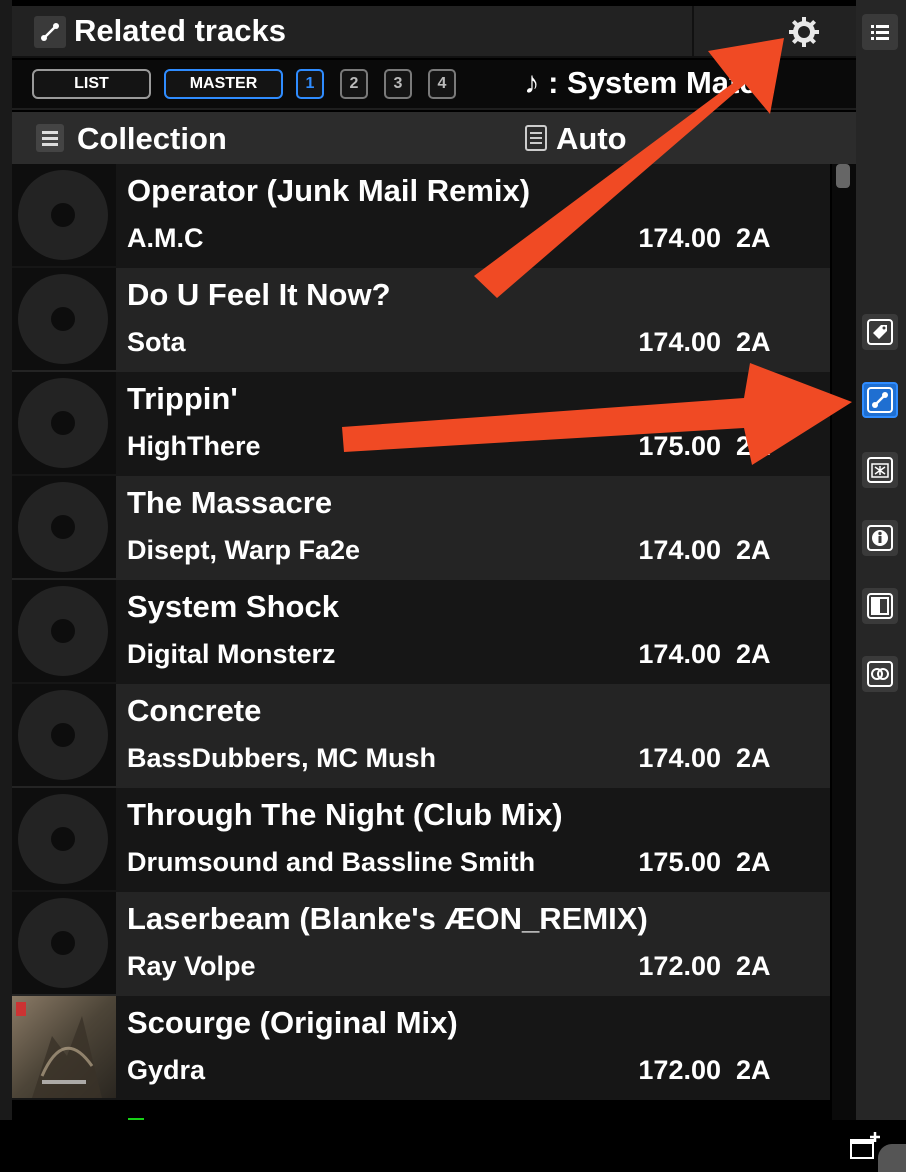 The width and height of the screenshot is (906, 1172). Describe the element at coordinates (880, 674) in the screenshot. I see `link-rings-icon` at that location.